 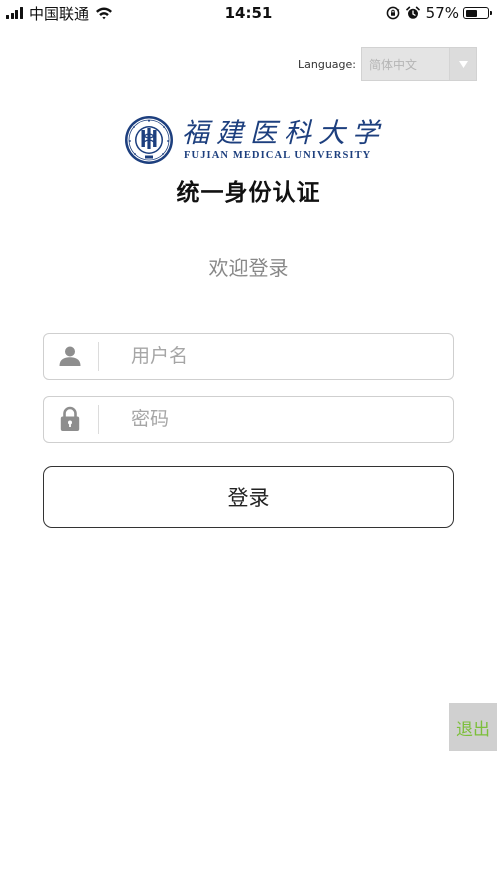 What do you see at coordinates (98, 356) in the screenshot?
I see `username-divider` at bounding box center [98, 356].